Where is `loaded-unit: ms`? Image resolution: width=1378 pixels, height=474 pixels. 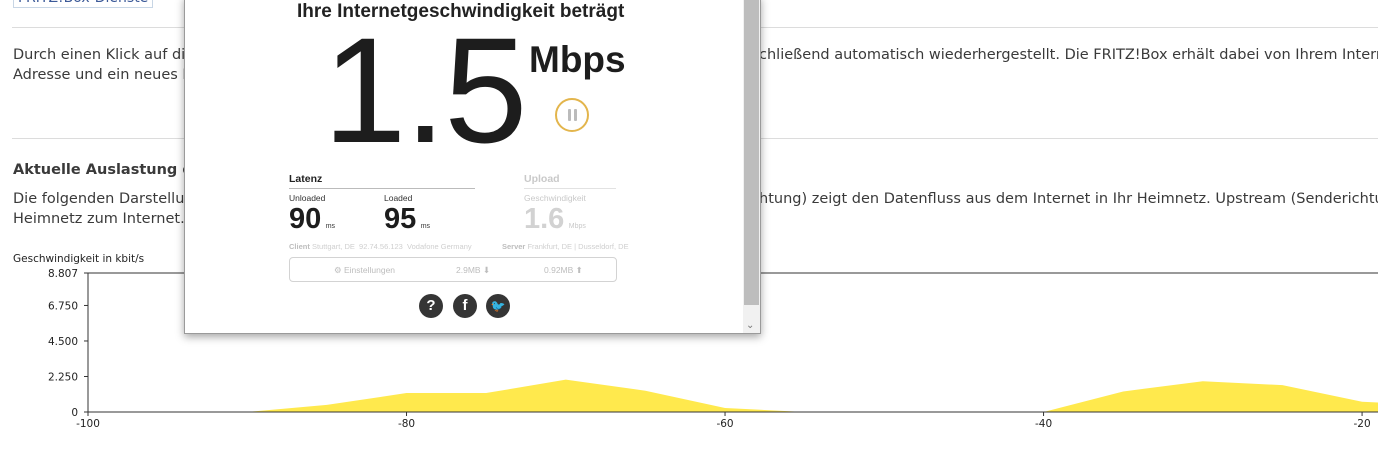 loaded-unit: ms is located at coordinates (425, 226).